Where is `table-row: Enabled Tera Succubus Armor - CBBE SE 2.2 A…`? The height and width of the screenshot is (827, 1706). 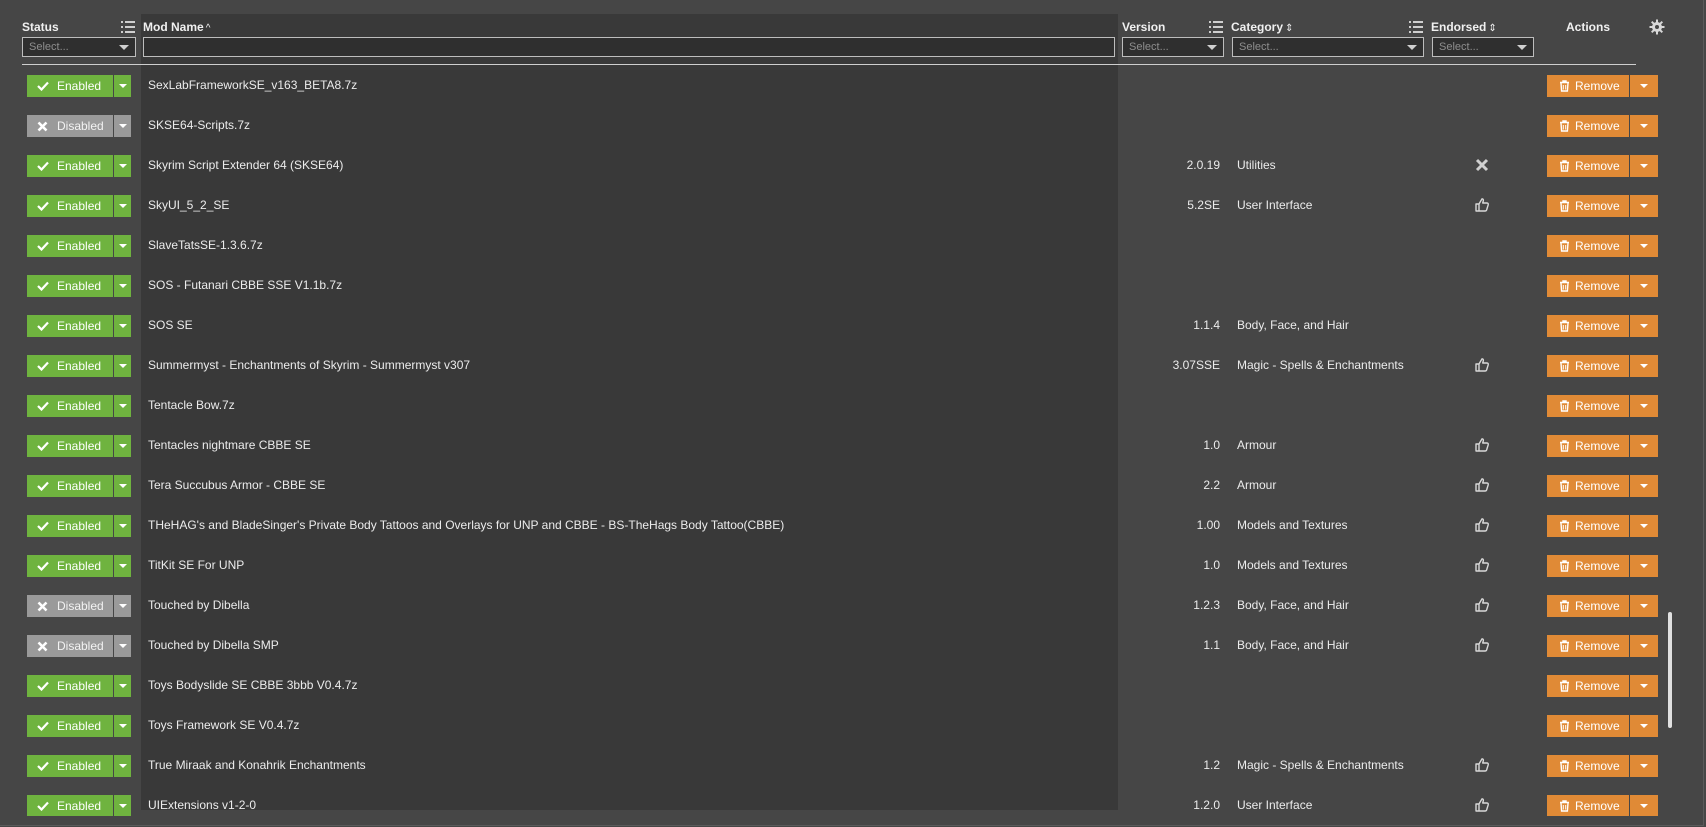
table-row: Enabled Tera Succubus Armor - CBBE SE 2.2 A… is located at coordinates (845, 486).